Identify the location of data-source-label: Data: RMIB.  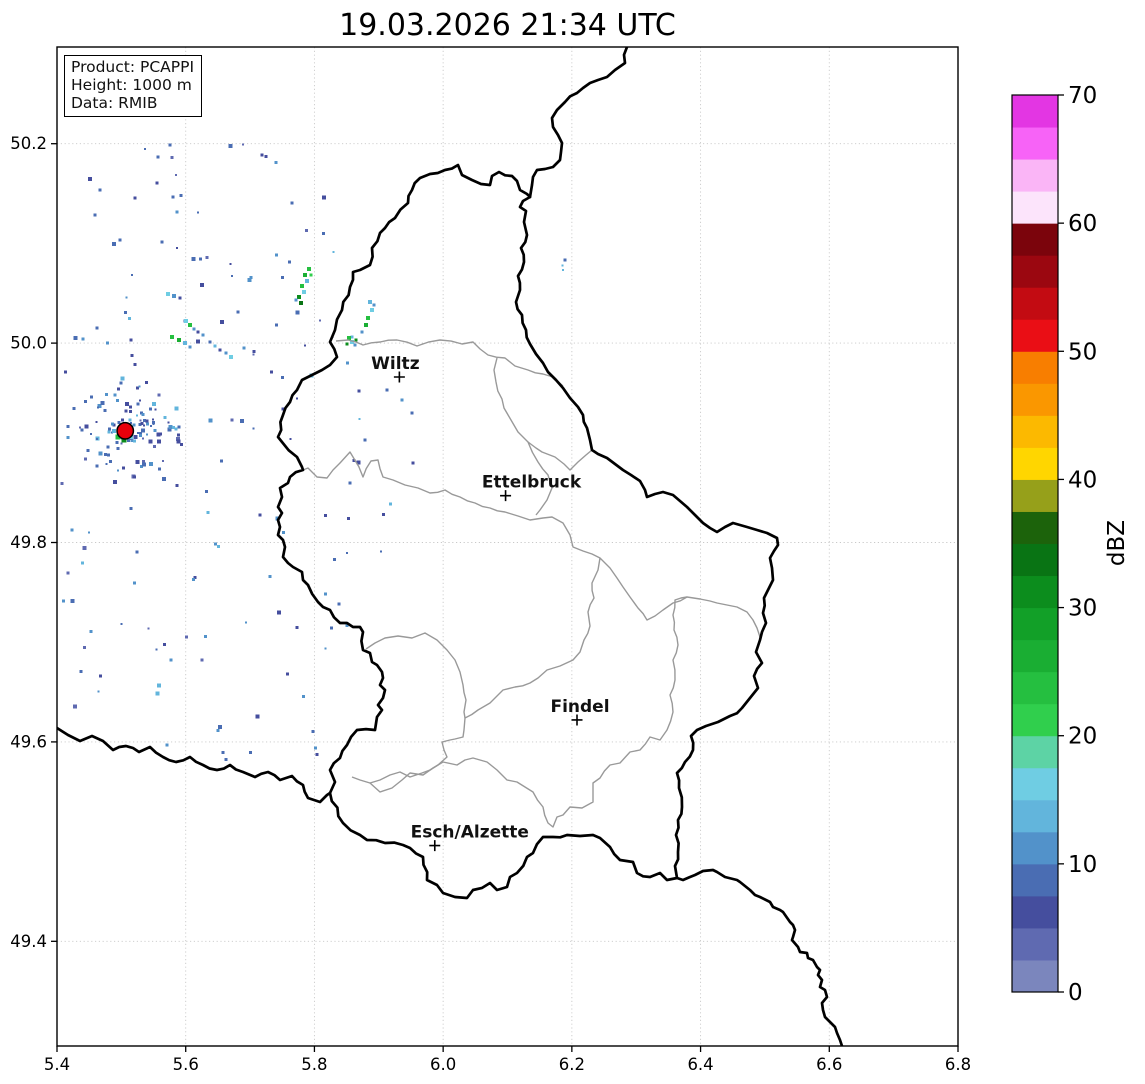
(114, 103).